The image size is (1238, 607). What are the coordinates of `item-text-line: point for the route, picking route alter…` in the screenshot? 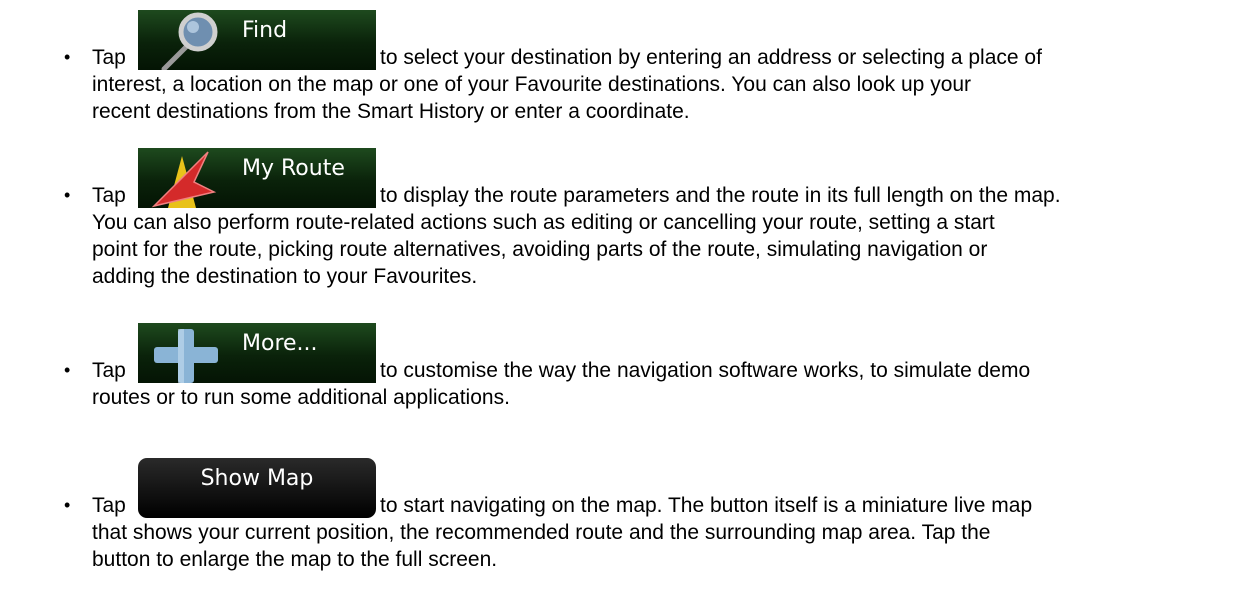 It's located at (540, 249).